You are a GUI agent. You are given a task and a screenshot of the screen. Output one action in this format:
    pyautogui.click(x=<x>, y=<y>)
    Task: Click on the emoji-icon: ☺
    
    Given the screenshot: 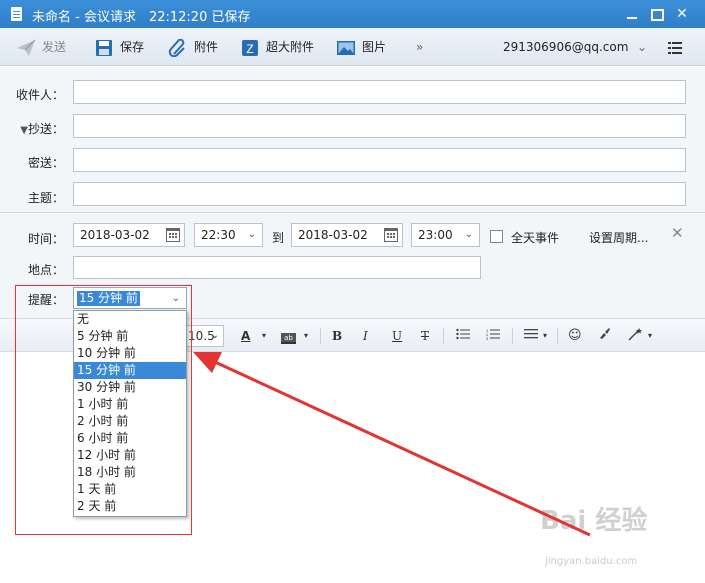 What is the action you would take?
    pyautogui.click(x=575, y=336)
    